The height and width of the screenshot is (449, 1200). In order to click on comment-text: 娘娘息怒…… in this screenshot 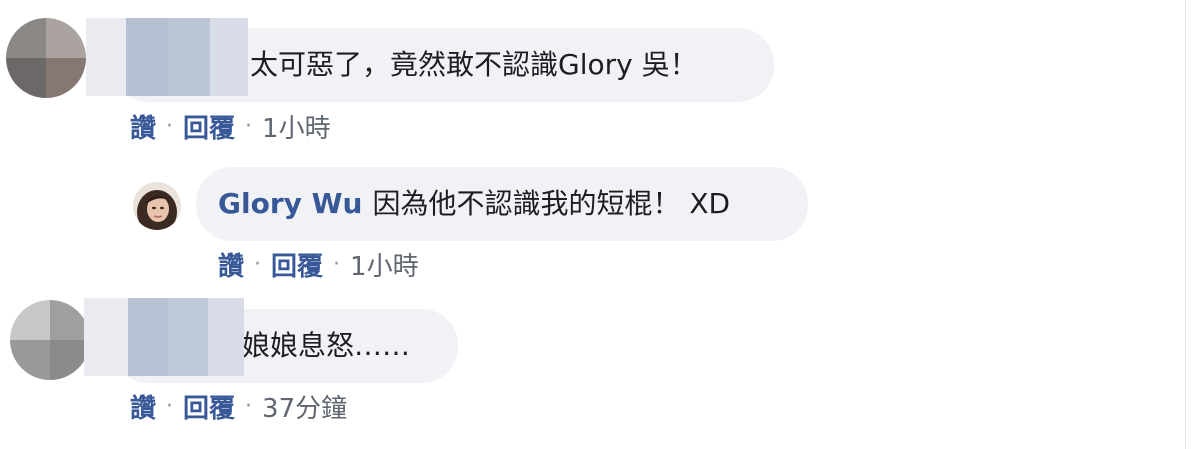, I will do `click(326, 345)`.